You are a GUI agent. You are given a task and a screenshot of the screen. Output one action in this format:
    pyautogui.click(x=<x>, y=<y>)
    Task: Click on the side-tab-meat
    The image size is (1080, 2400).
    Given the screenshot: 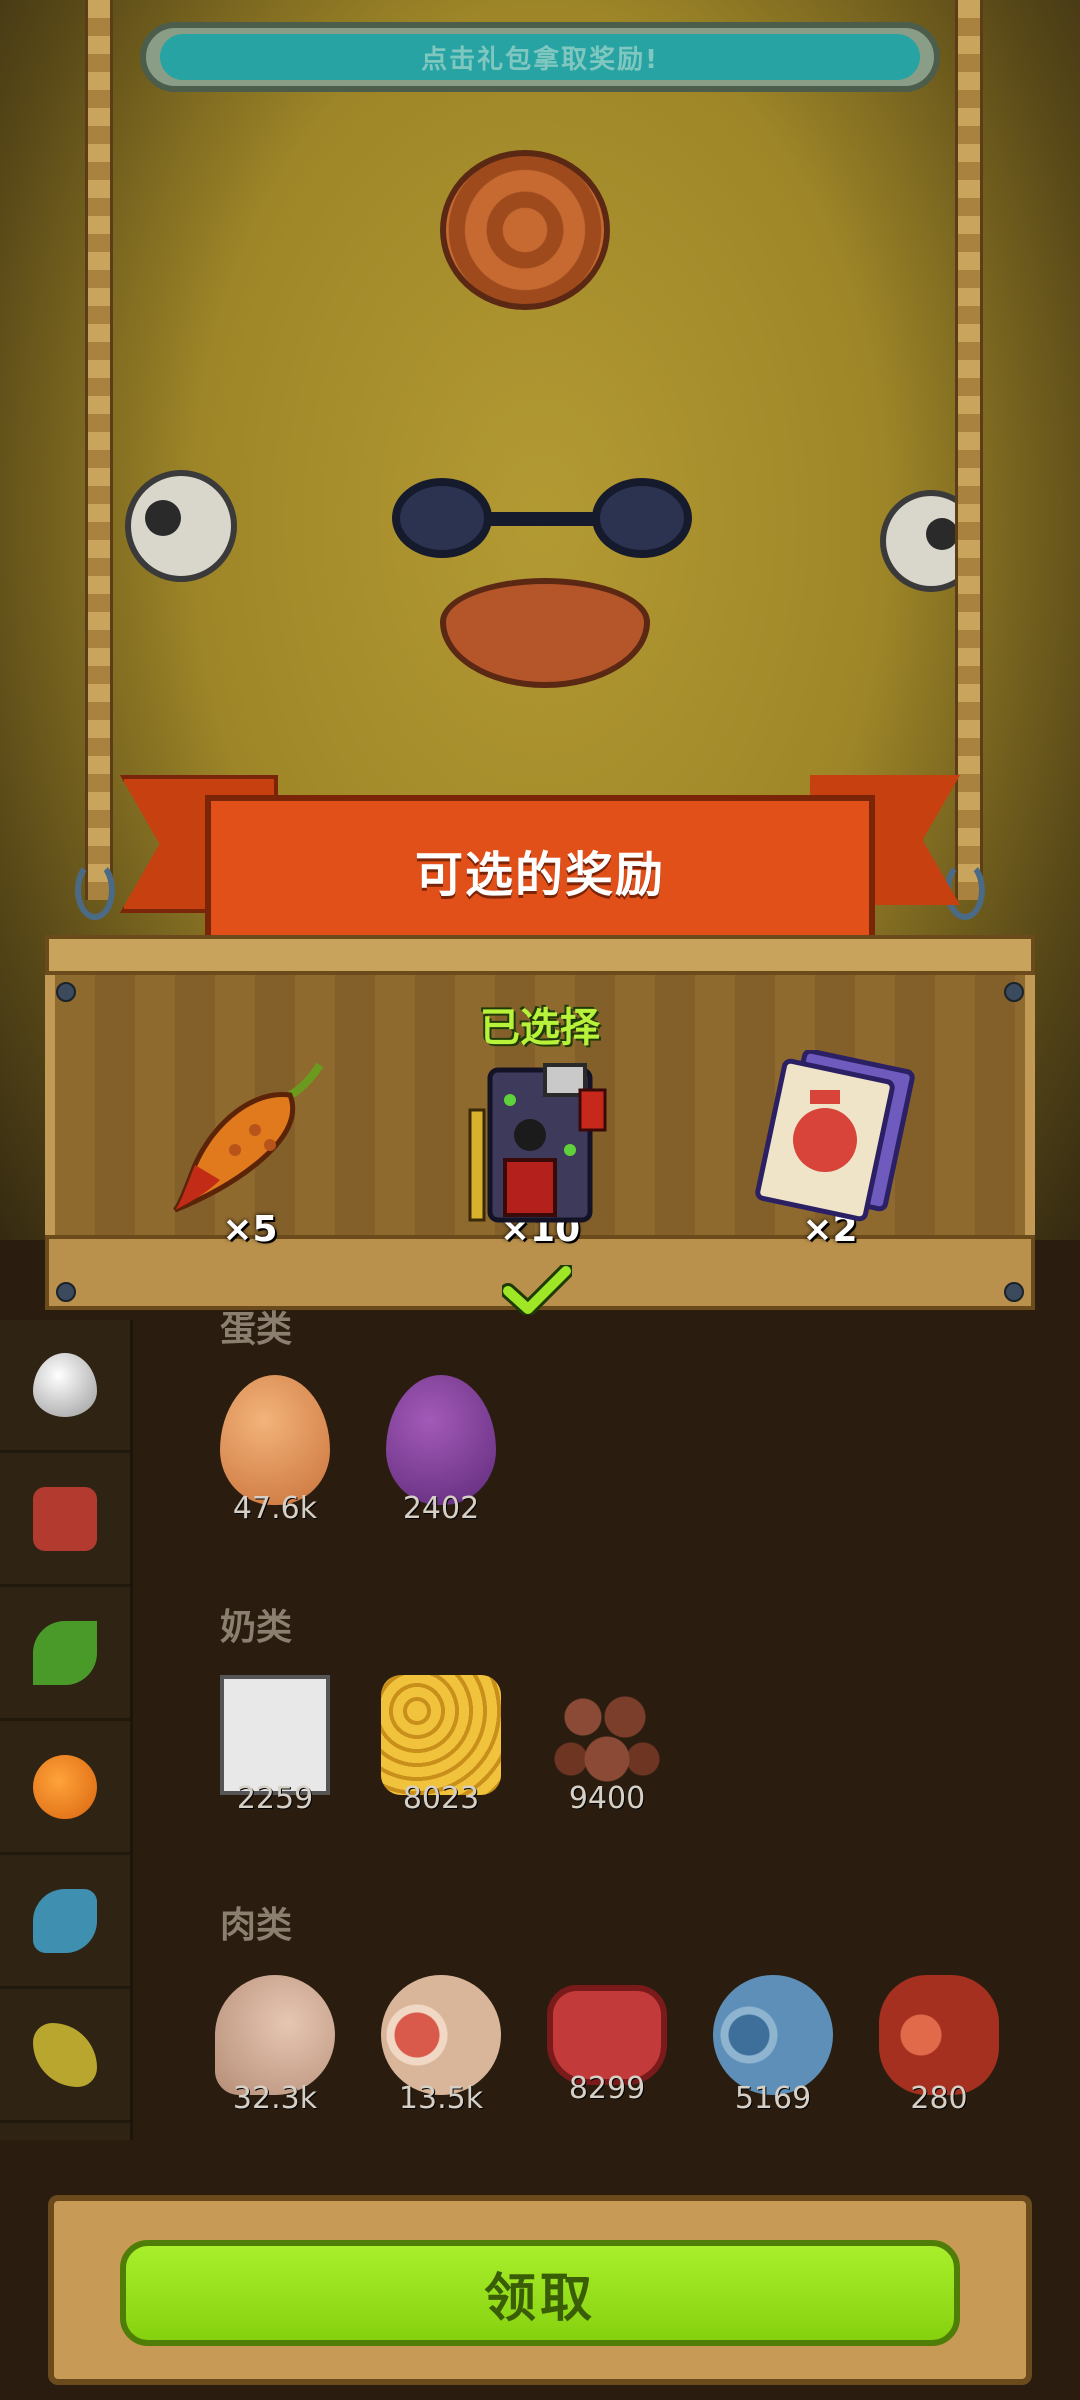 What is the action you would take?
    pyautogui.click(x=65, y=1520)
    